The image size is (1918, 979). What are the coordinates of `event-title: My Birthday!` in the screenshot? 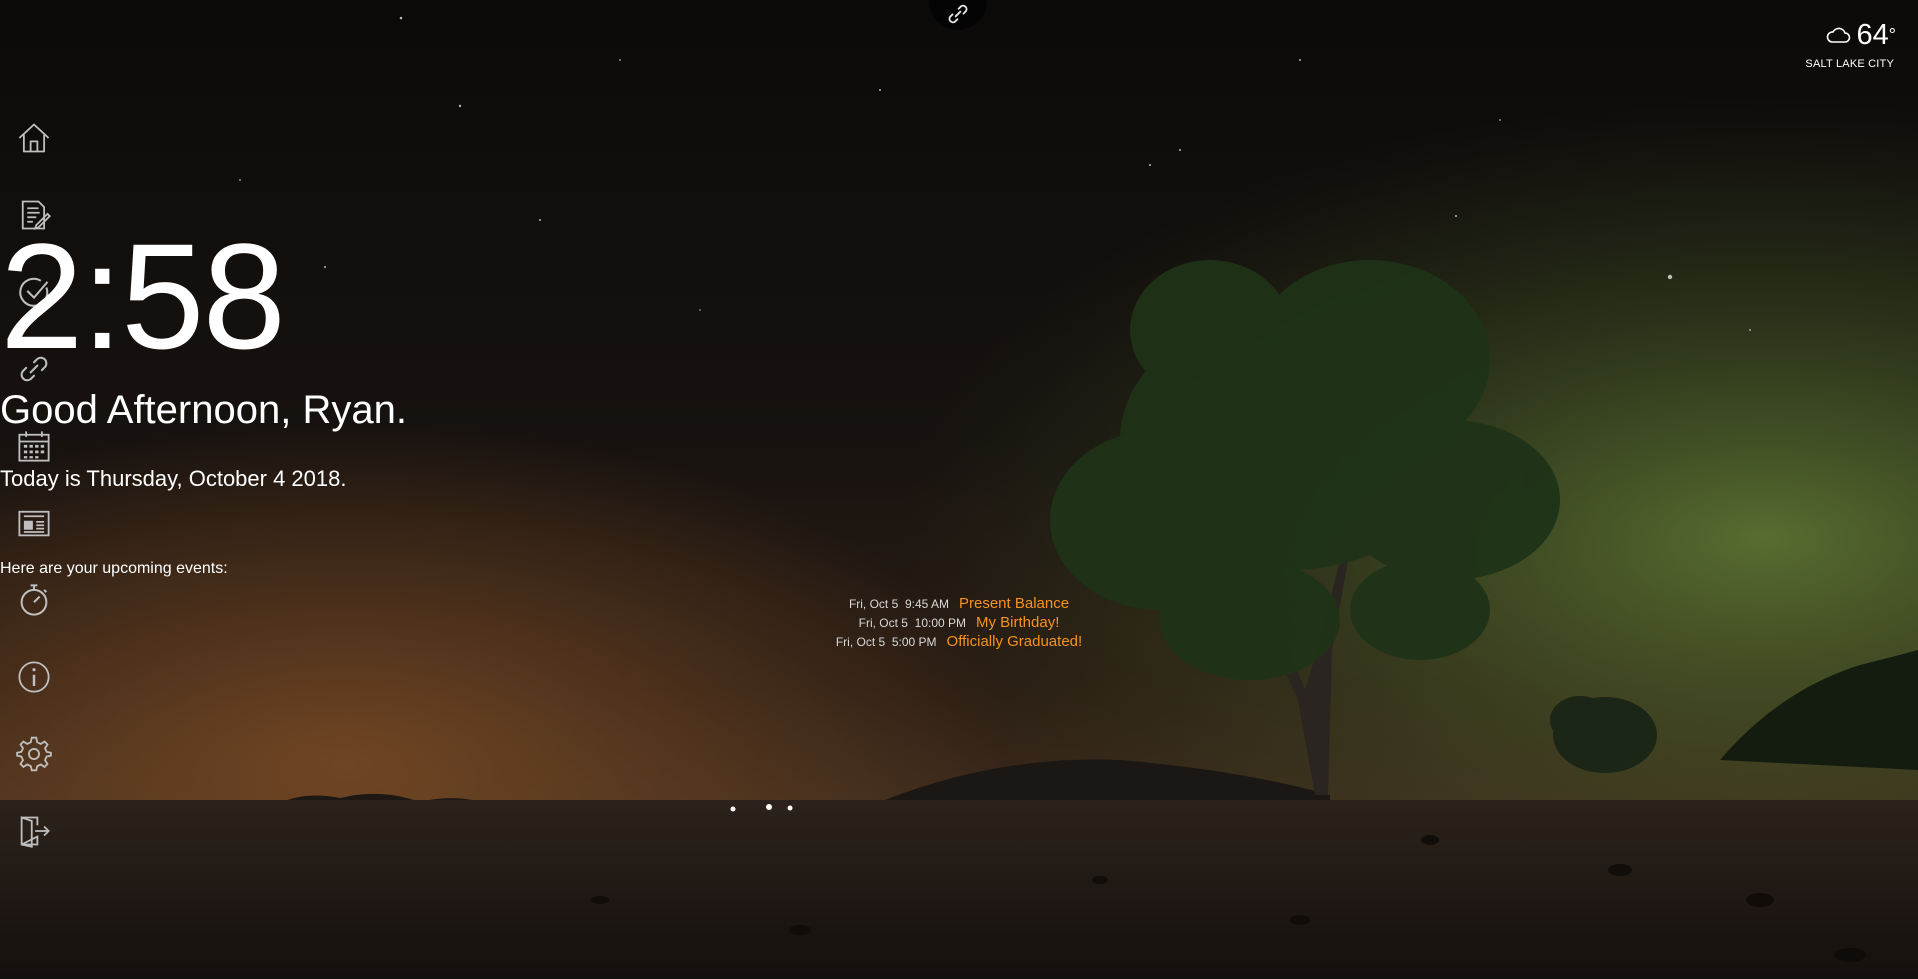 It's located at (1017, 622).